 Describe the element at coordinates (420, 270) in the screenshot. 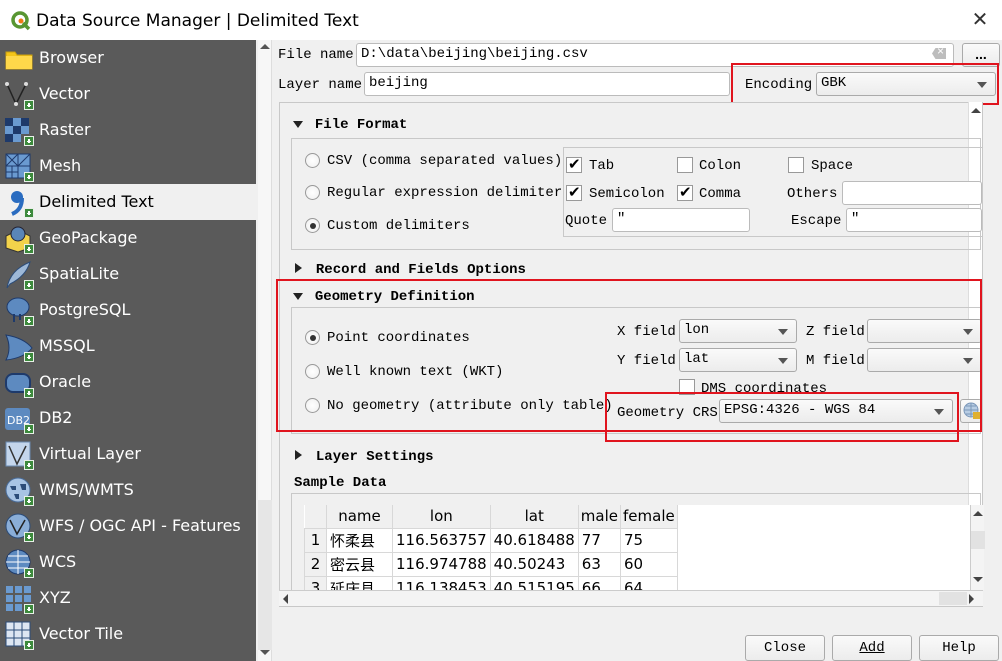

I see `record-fields-title: Record and Fields Options` at that location.